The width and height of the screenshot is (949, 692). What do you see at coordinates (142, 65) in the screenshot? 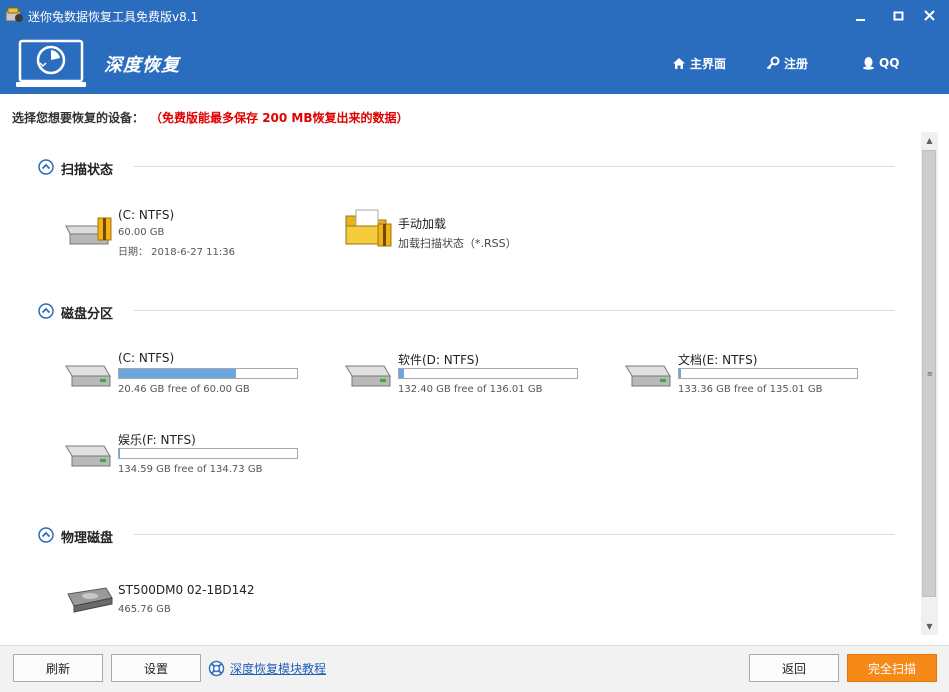
I see `brand-title: 深度恢复` at bounding box center [142, 65].